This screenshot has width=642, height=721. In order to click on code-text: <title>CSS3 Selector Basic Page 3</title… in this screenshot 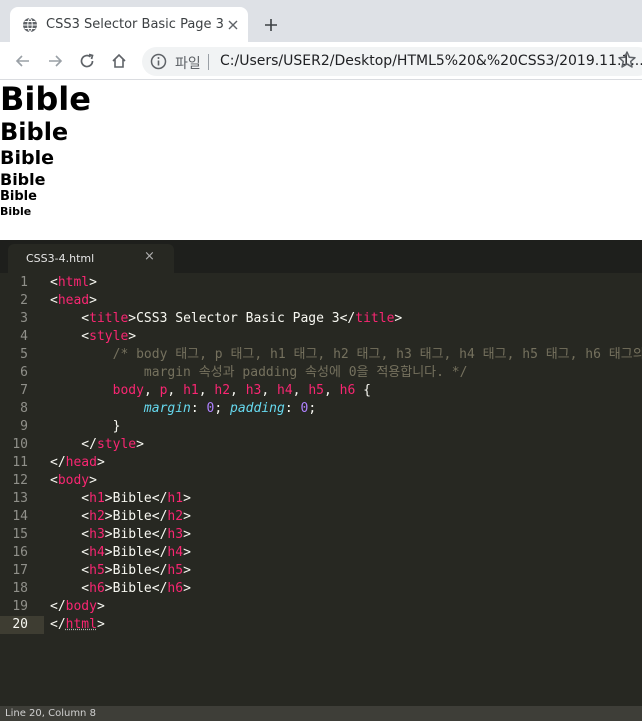, I will do `click(226, 319)`.